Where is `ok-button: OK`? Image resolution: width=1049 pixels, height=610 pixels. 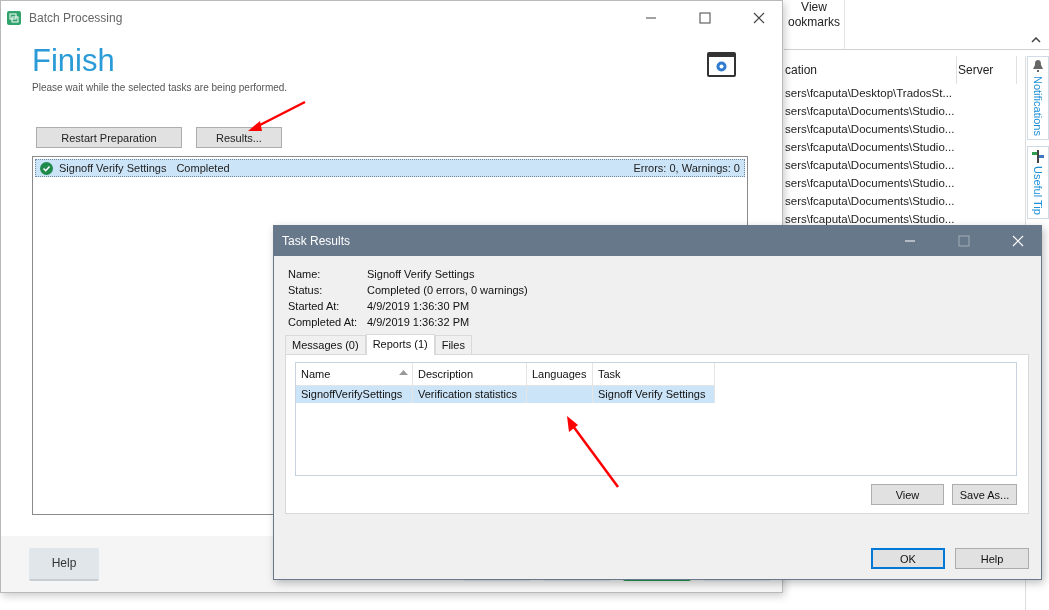 ok-button: OK is located at coordinates (908, 558).